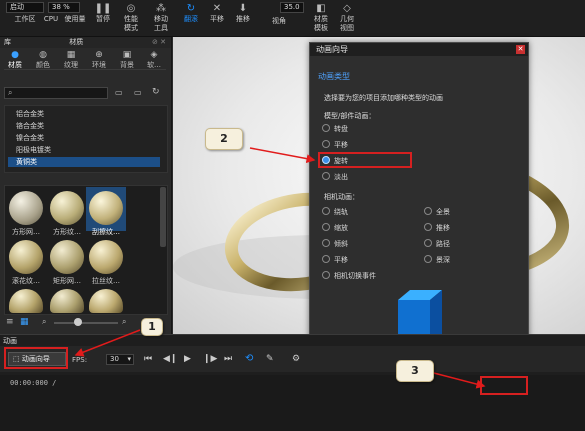  What do you see at coordinates (224, 139) in the screenshot?
I see `callout-step-2: 2` at bounding box center [224, 139].